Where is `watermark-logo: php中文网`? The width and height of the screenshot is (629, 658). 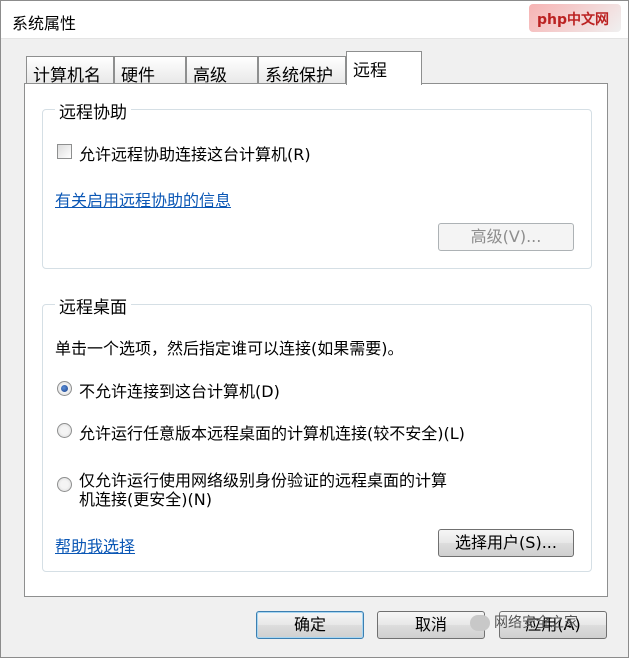 watermark-logo: php中文网 is located at coordinates (575, 18).